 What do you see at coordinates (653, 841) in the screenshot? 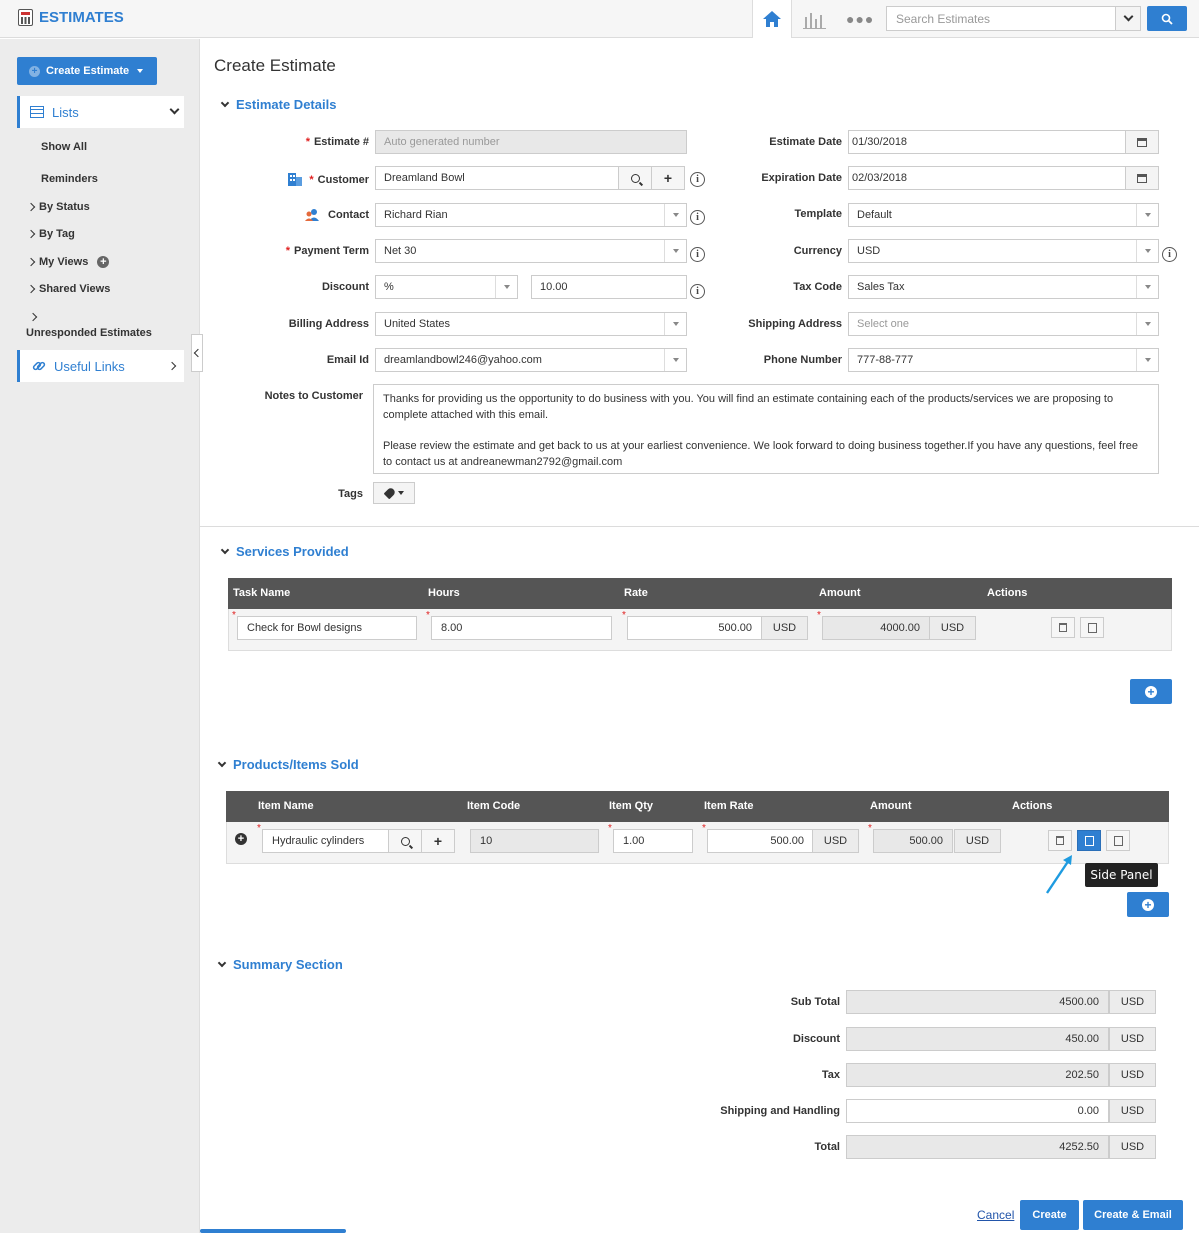
I see `item-qty-field: 1.00` at bounding box center [653, 841].